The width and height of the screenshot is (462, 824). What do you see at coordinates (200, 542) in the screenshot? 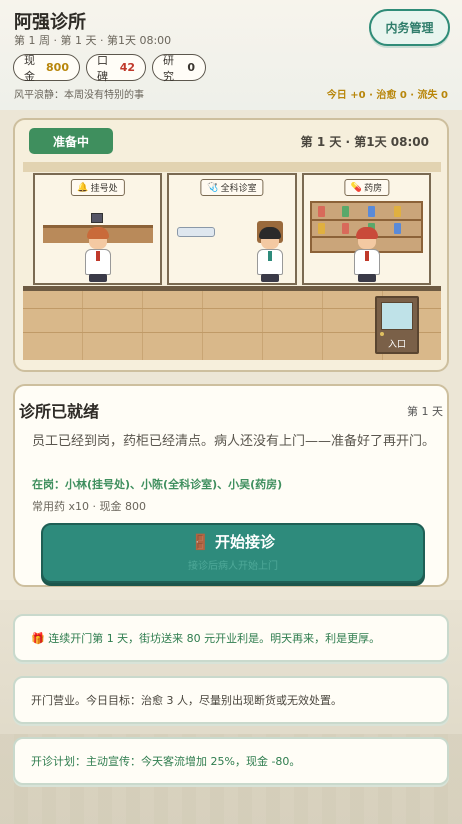
I see `door-icon: 🚪` at bounding box center [200, 542].